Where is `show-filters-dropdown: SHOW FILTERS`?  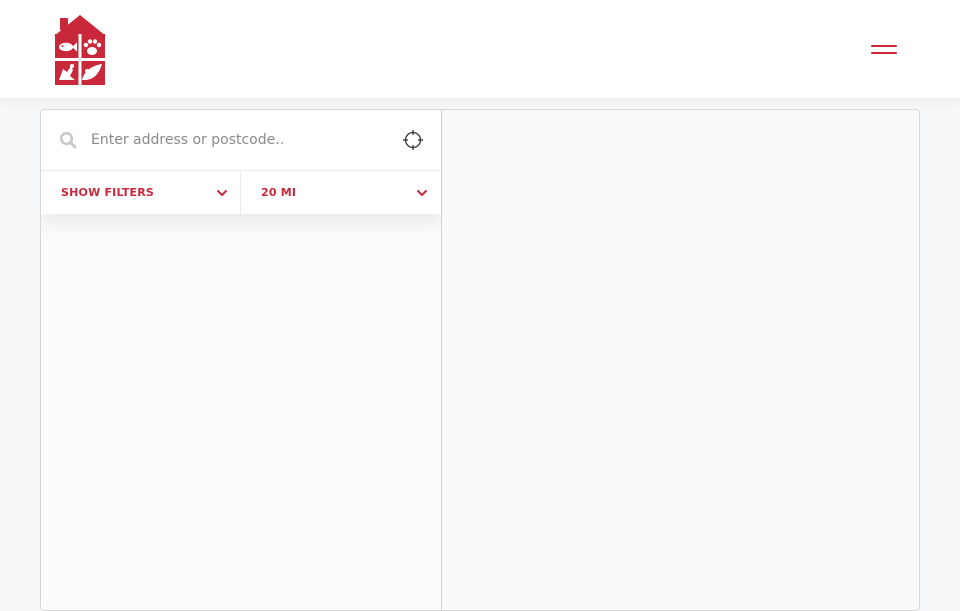 show-filters-dropdown: SHOW FILTERS is located at coordinates (141, 192).